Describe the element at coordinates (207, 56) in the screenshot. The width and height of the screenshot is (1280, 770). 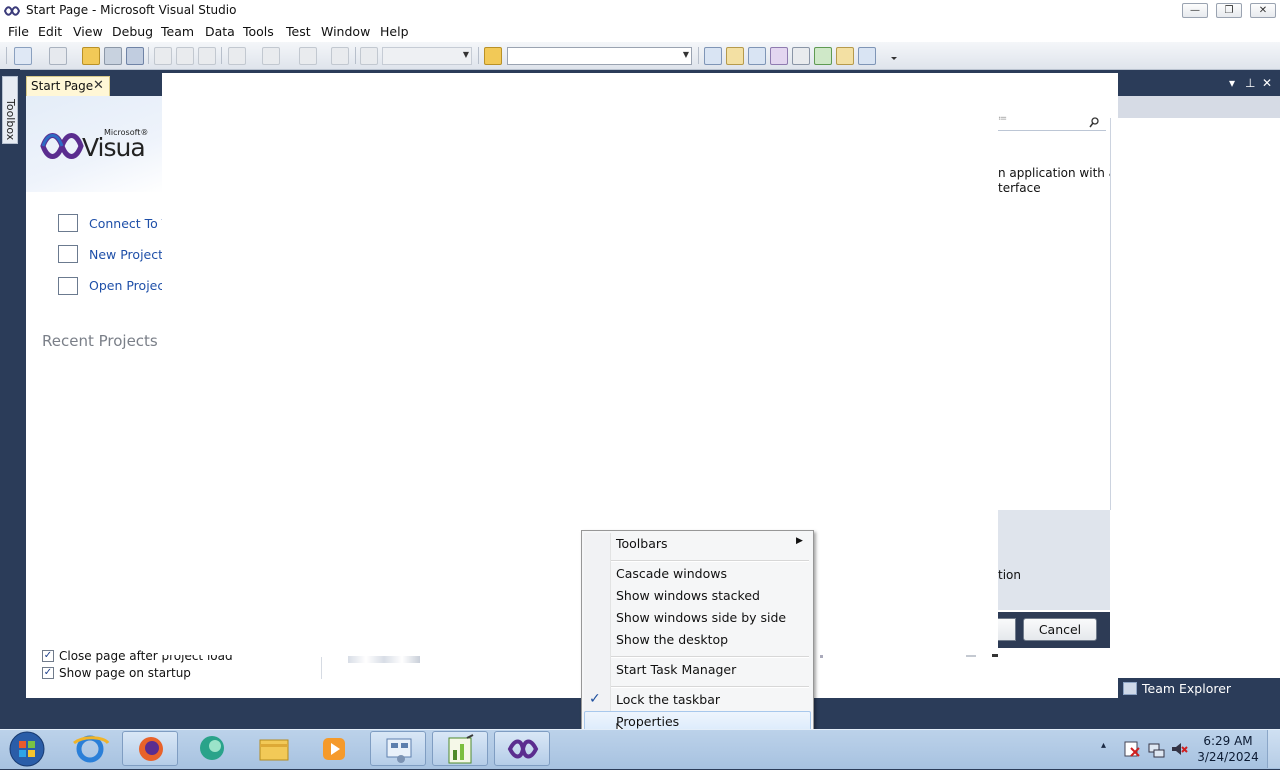
I see `paste-icon` at that location.